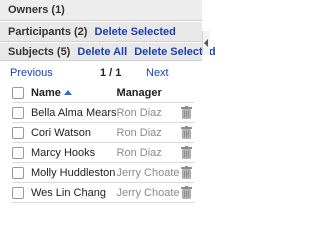 This screenshot has width=320, height=240. What do you see at coordinates (101, 10) in the screenshot?
I see `owners-header: Owners (1)` at bounding box center [101, 10].